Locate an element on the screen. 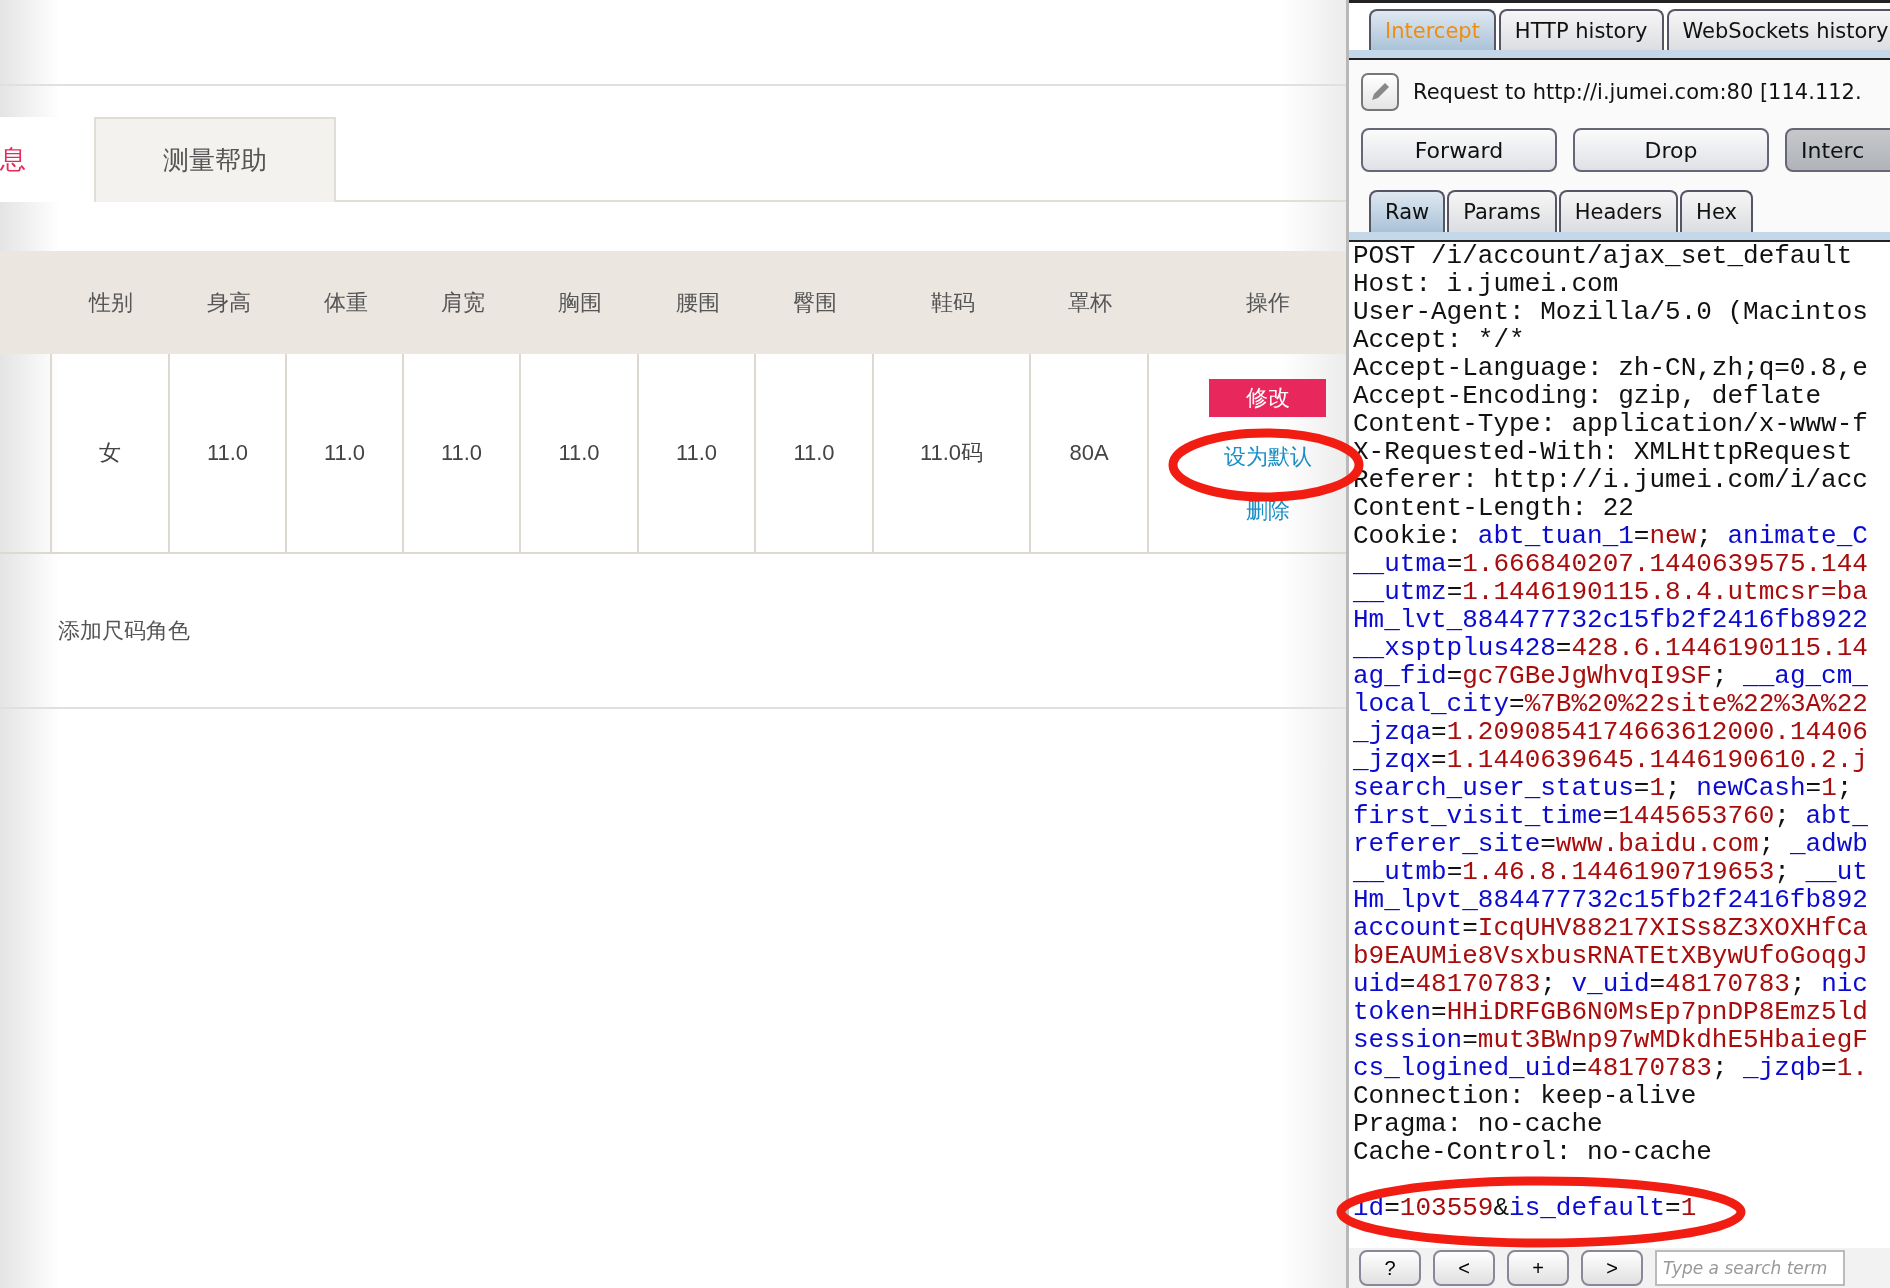 Image resolution: width=1890 pixels, height=1288 pixels. action-link: 设为默认 is located at coordinates (1267, 457).